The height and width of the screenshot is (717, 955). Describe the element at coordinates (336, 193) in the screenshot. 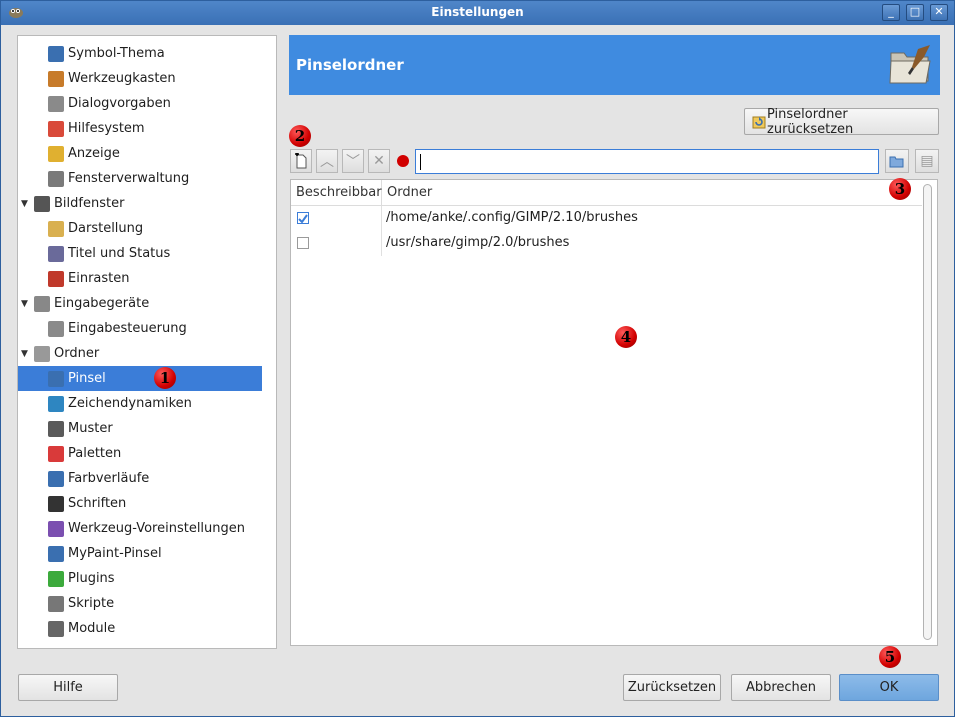

I see `column-header-writable: Beschreibbar` at that location.